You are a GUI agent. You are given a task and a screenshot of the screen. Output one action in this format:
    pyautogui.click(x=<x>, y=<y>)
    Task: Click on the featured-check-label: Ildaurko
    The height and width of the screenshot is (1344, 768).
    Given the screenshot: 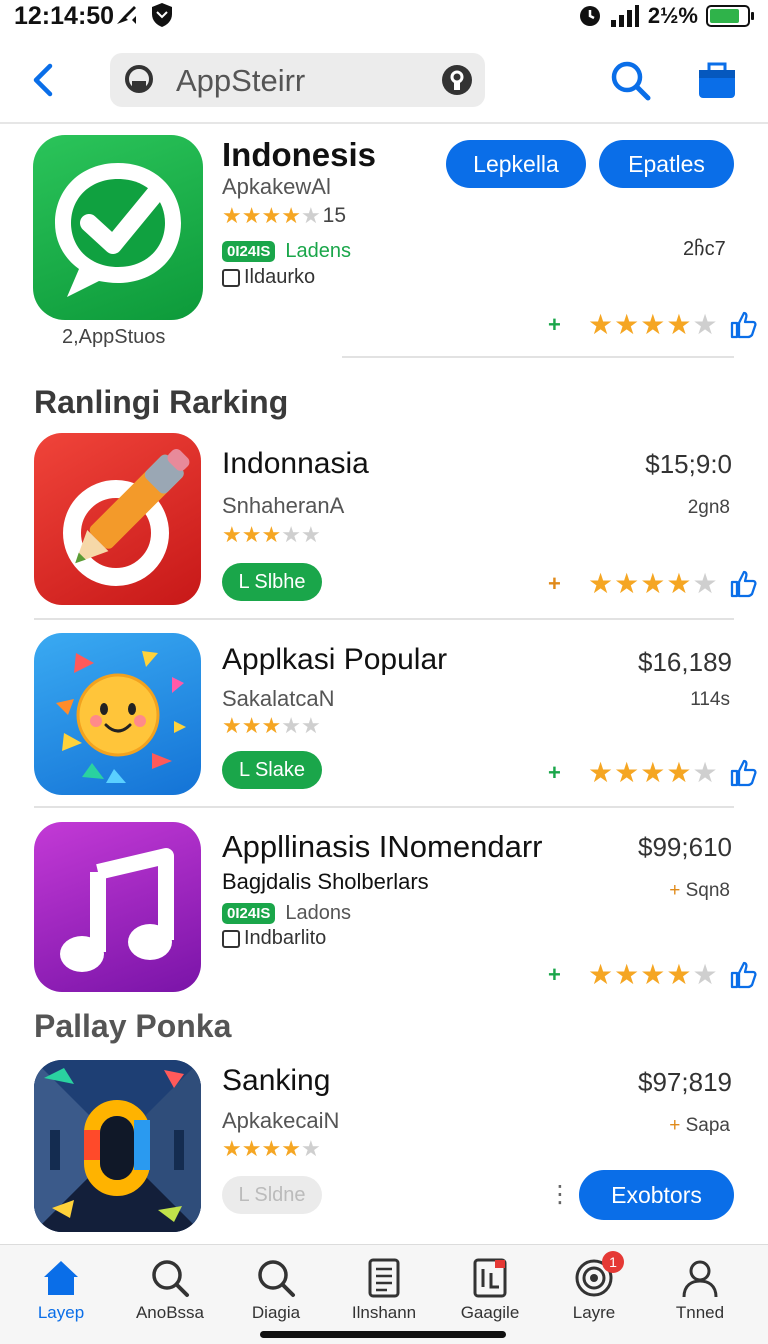 What is the action you would take?
    pyautogui.click(x=280, y=277)
    